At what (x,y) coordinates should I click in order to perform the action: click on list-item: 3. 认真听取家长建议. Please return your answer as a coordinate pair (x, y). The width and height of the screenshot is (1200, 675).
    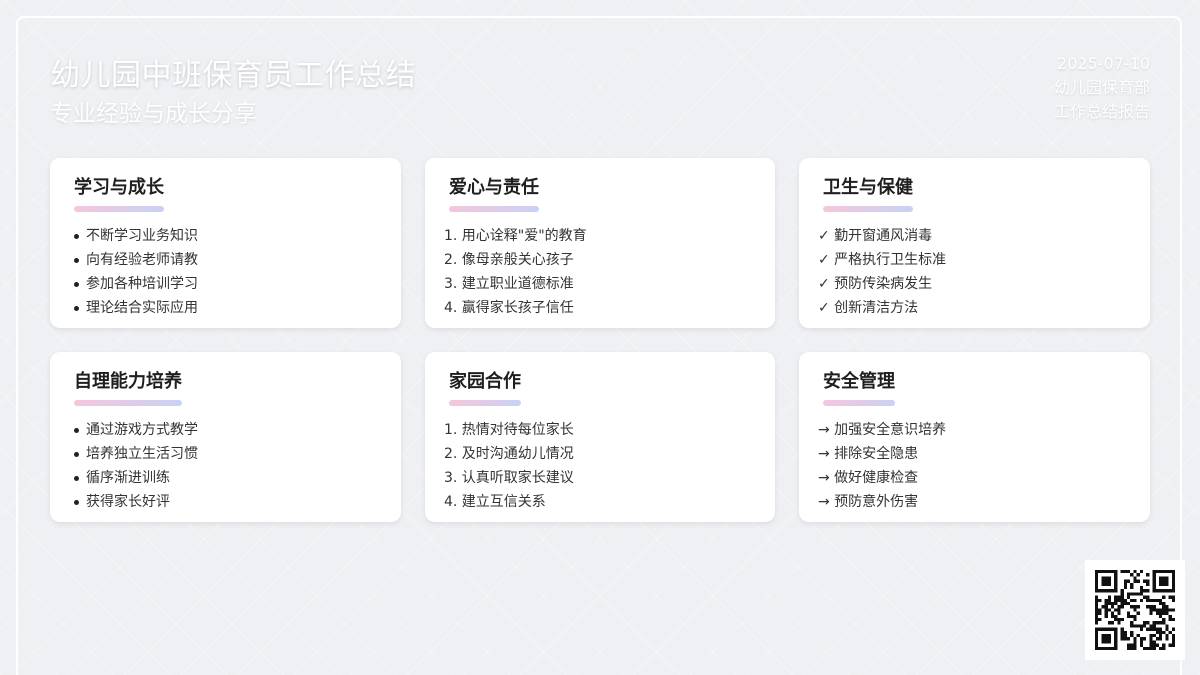
    Looking at the image, I should click on (509, 478).